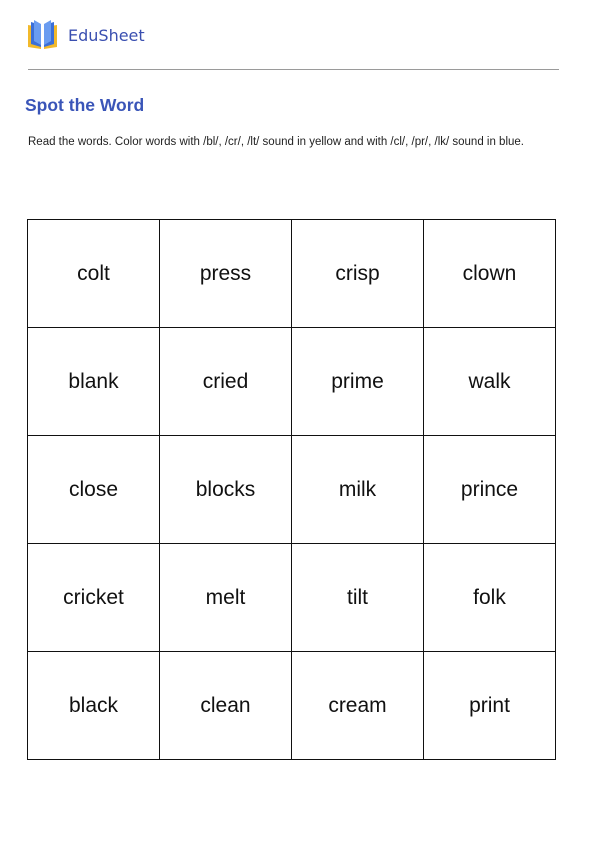 This screenshot has height=842, width=595. I want to click on word-cell: walk, so click(489, 381).